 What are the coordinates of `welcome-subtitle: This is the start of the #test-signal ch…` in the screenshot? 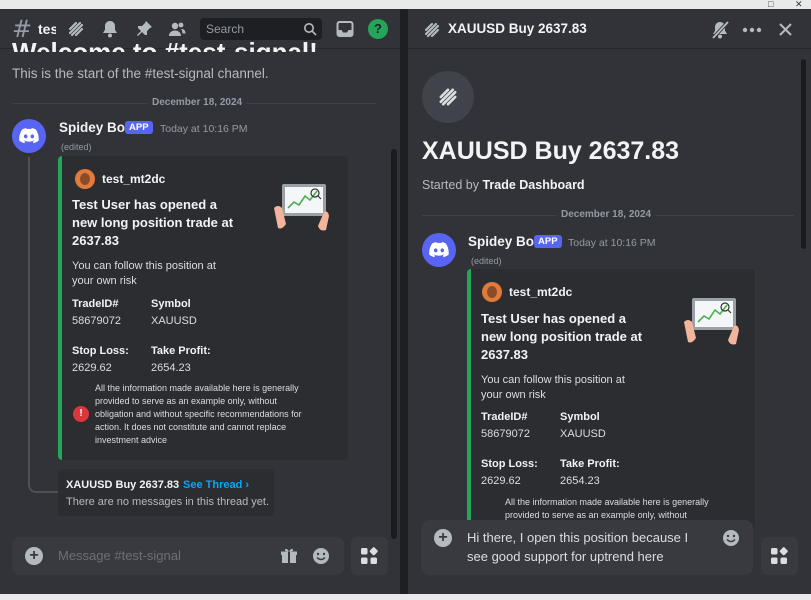 It's located at (140, 73).